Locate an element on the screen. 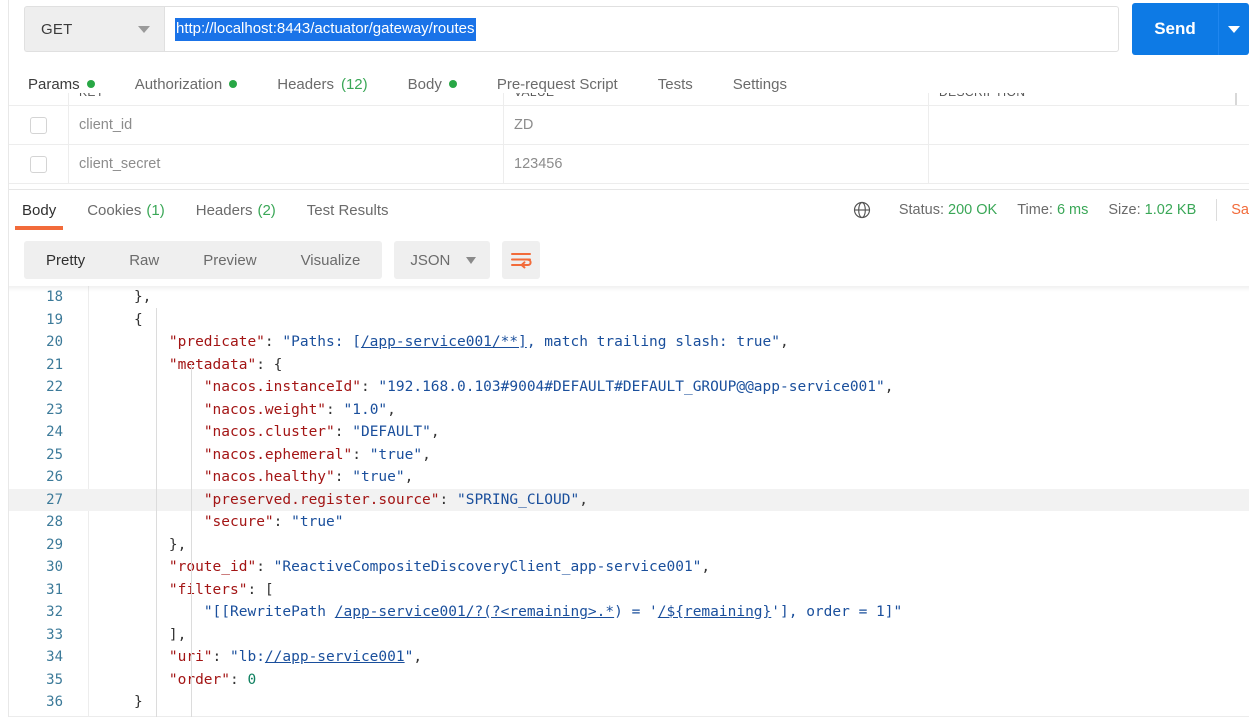 Image resolution: width=1249 pixels, height=717 pixels. time-badge: Time: 6 ms is located at coordinates (1052, 210).